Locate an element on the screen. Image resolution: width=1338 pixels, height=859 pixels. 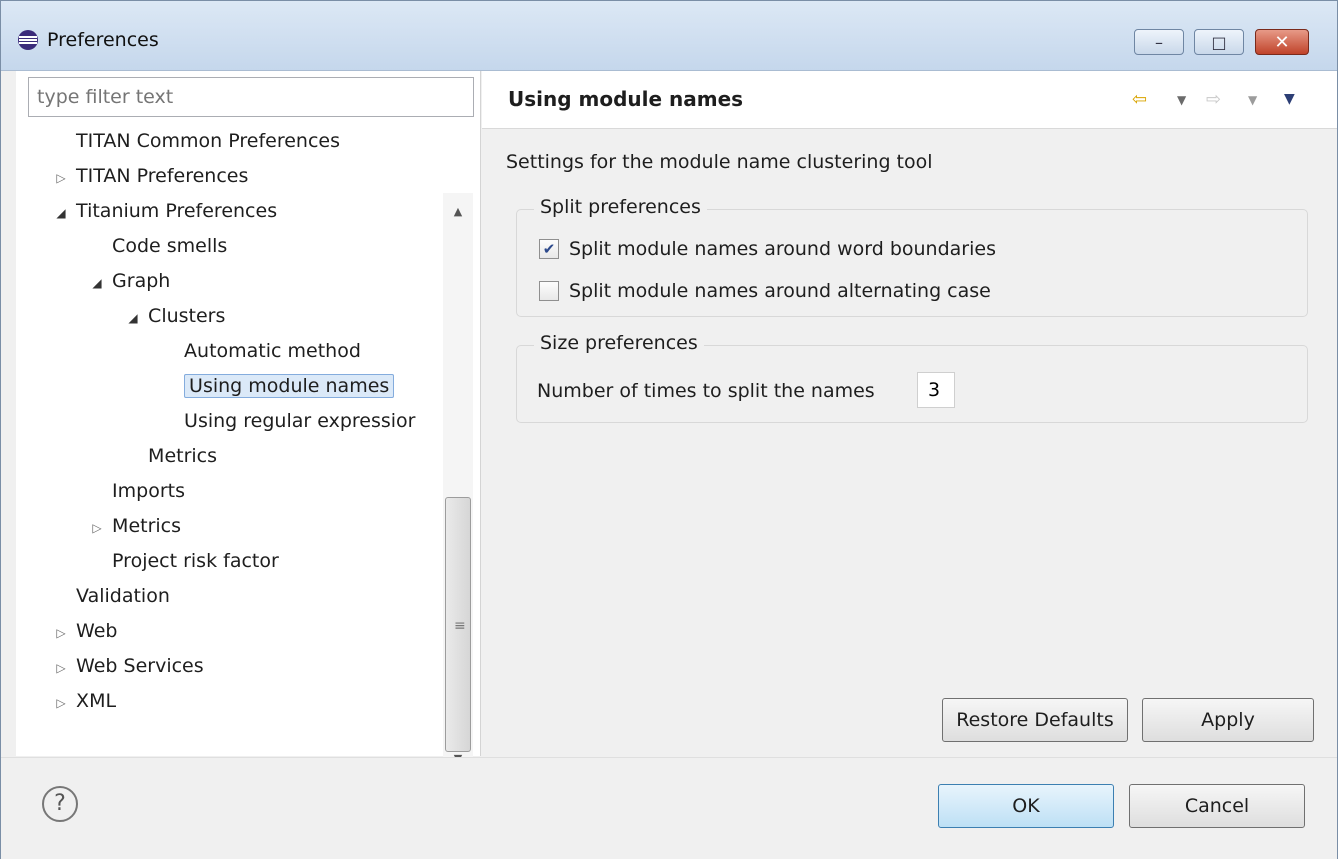
tree-item: Project risk factor is located at coordinates (183, 561).